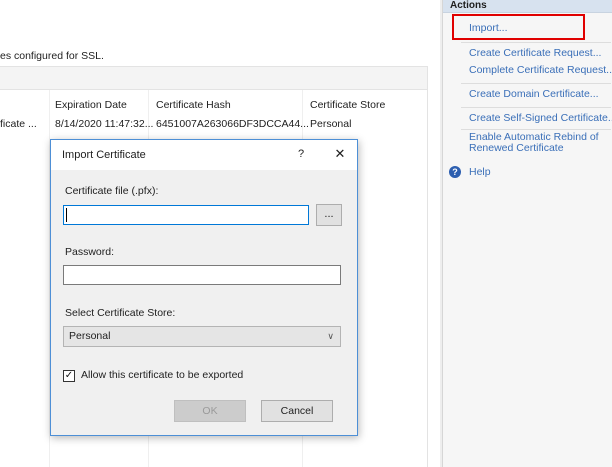  I want to click on certificate-store-select: Personal ∨, so click(202, 336).